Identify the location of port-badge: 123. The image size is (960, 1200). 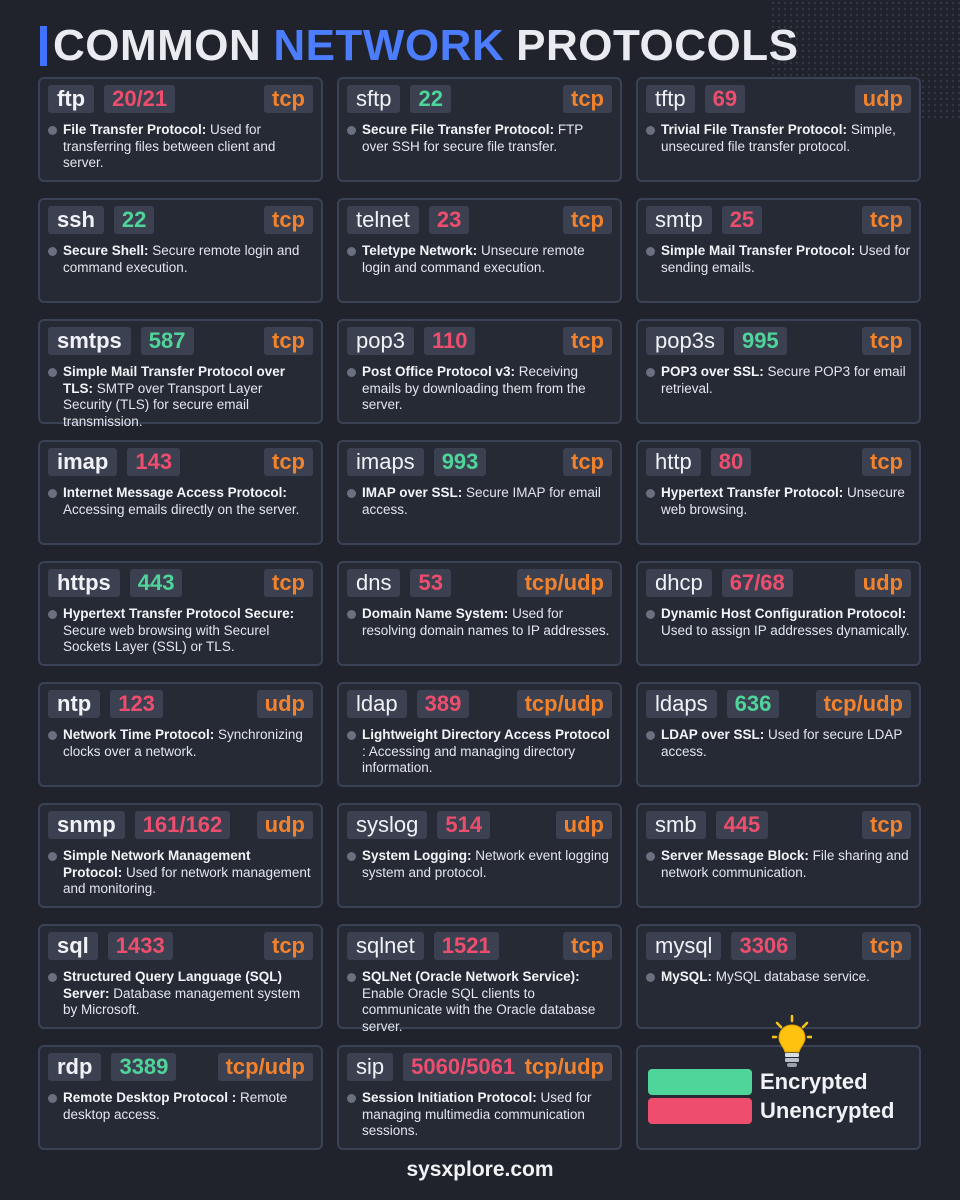
(136, 704).